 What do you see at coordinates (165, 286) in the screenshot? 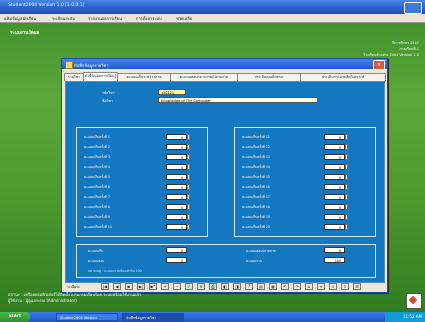
I see `nav-button: +` at bounding box center [165, 286].